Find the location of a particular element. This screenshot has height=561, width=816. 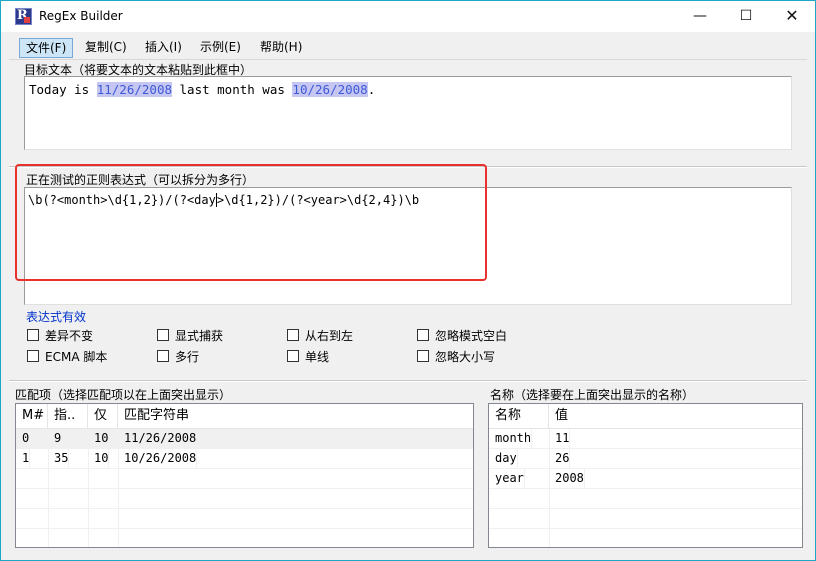

column-header-length: 仅 is located at coordinates (103, 416).